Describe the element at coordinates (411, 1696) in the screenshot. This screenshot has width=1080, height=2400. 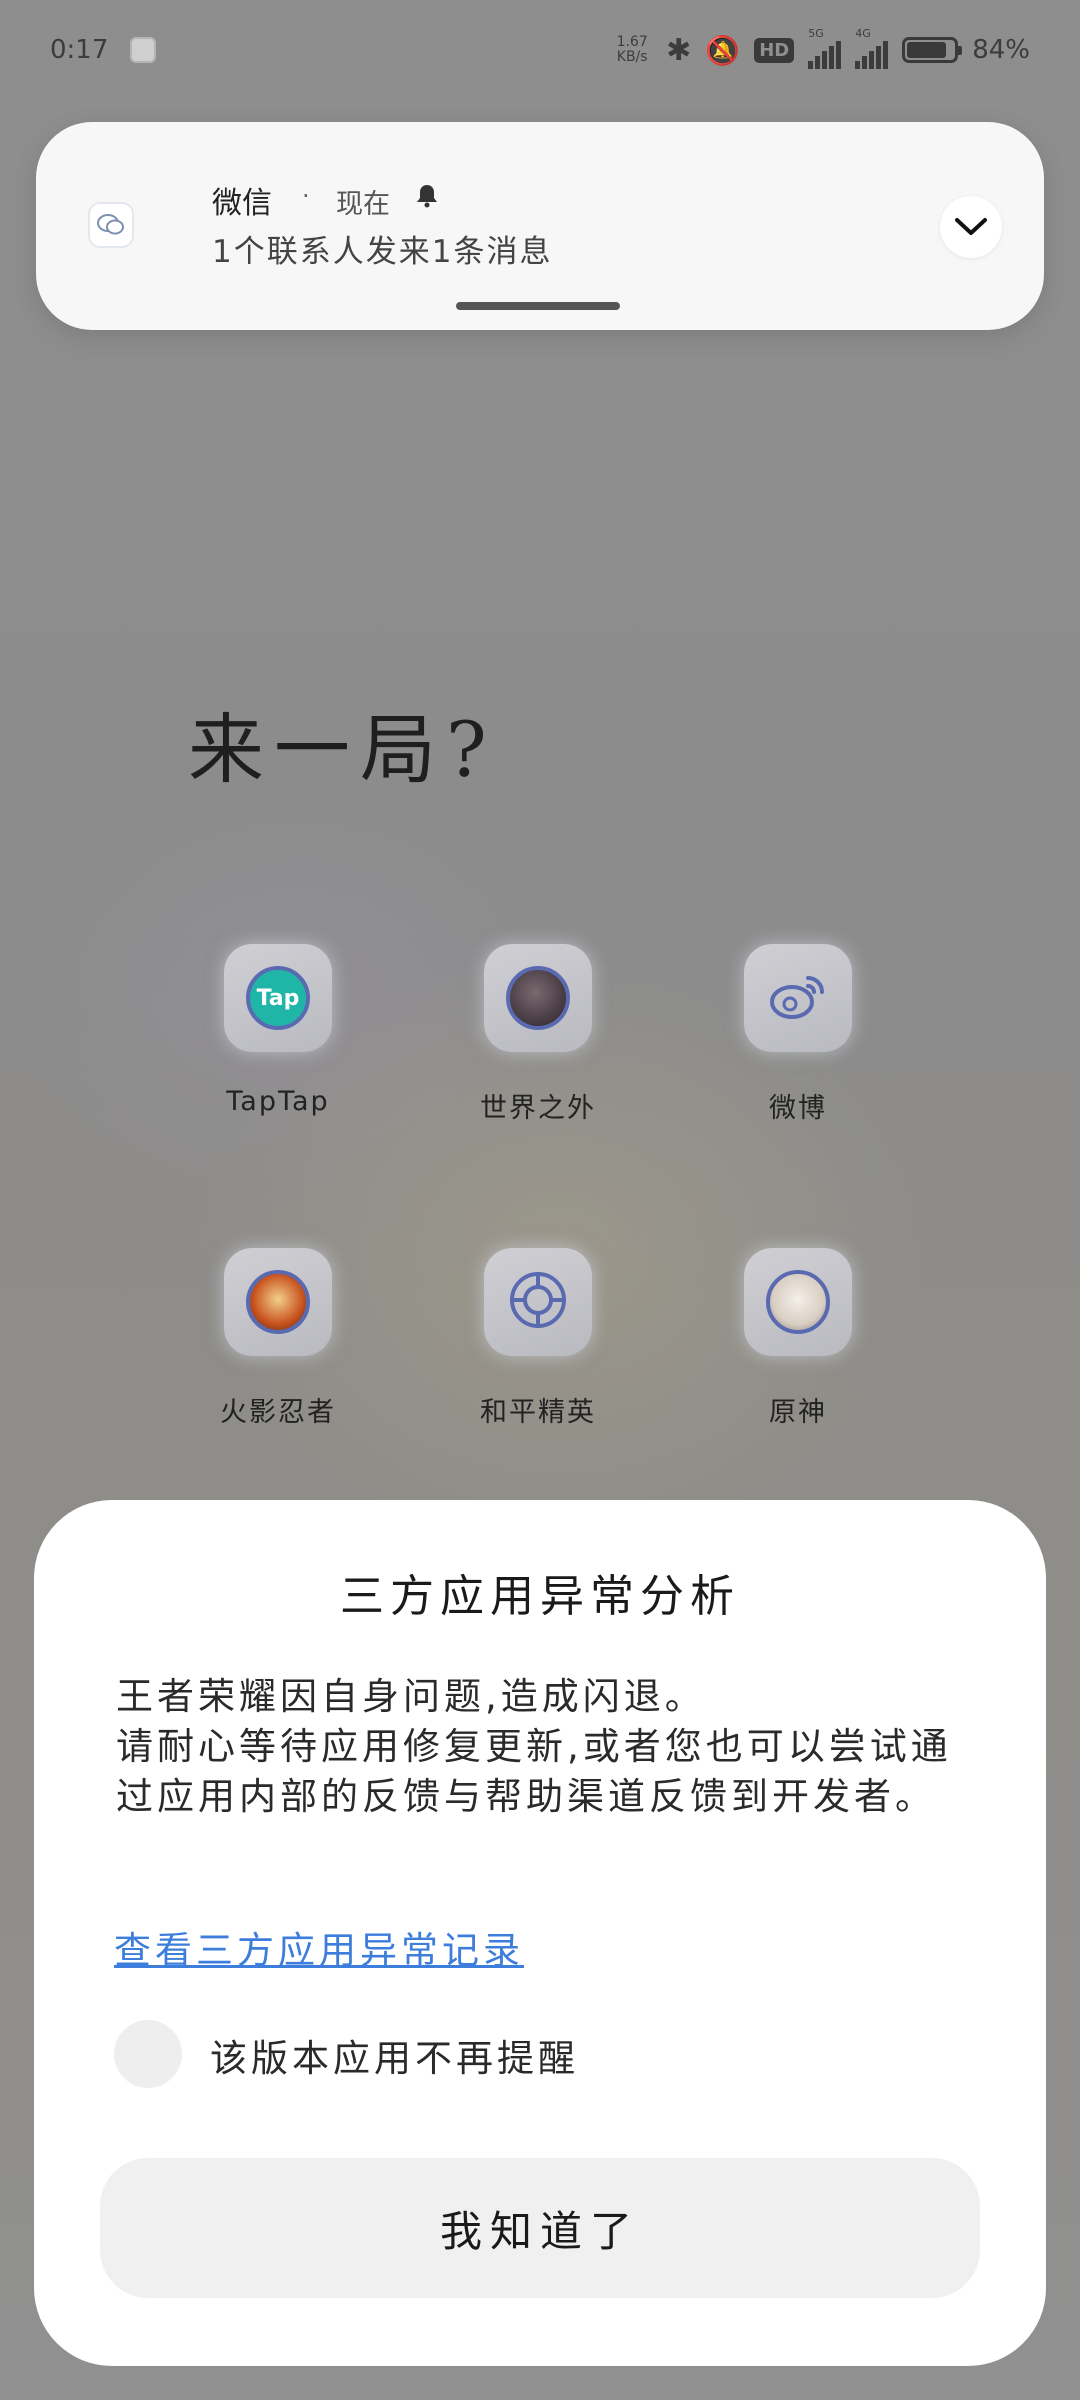
I see `dialog-body-line-1: 王者荣耀因自身问题,造成闪退。` at that location.